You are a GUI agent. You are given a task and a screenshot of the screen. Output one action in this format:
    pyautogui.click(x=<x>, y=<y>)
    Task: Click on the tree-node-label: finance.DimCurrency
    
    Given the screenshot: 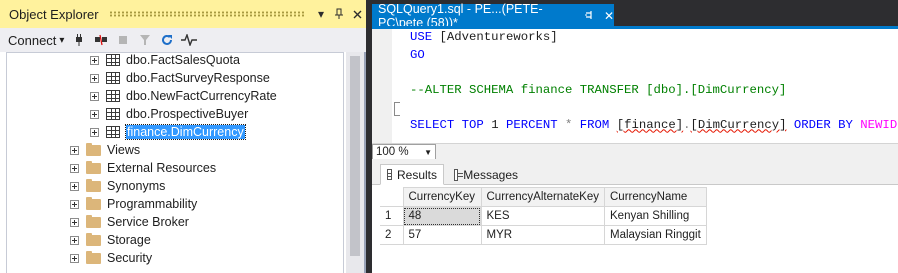 What is the action you would take?
    pyautogui.click(x=185, y=132)
    